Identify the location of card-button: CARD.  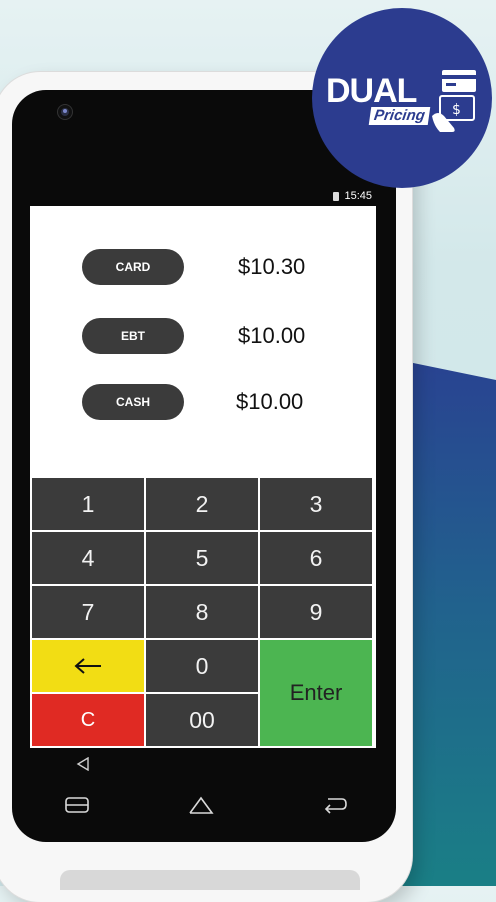
(133, 267).